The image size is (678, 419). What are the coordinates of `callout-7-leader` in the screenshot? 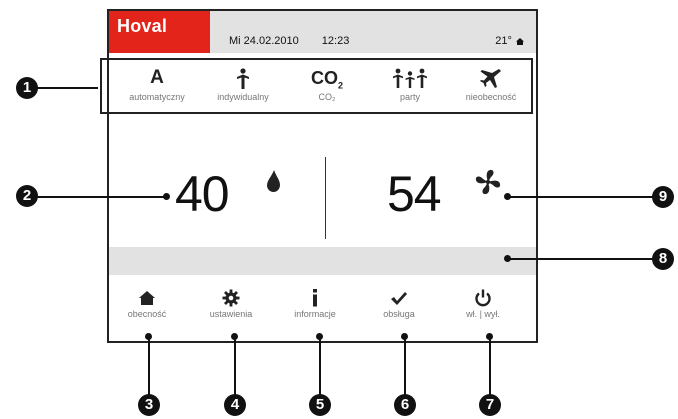 It's located at (490, 366).